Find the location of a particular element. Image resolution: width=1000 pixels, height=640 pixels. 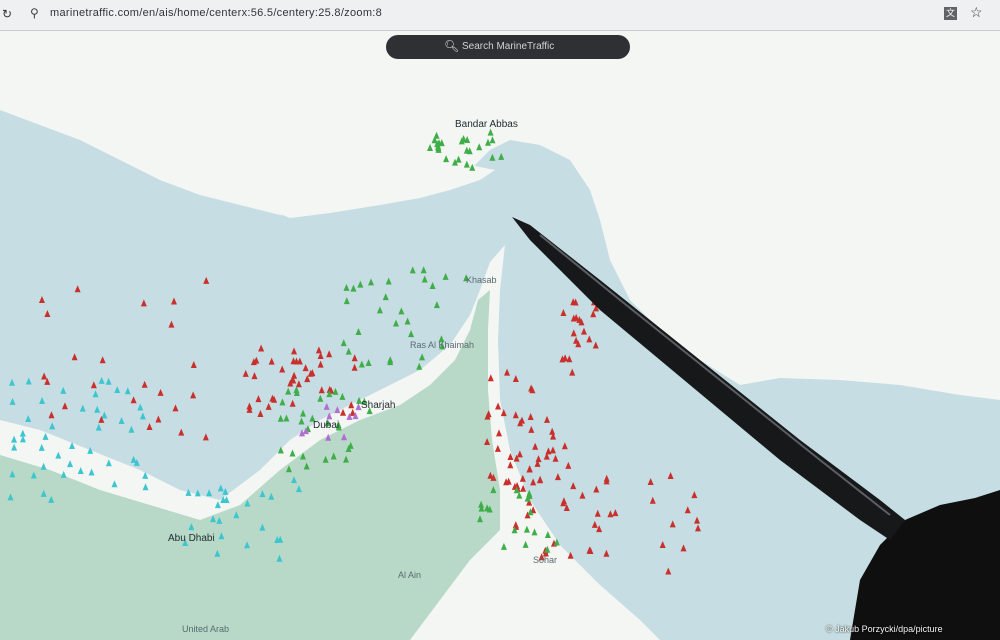

translate-icon: 文 is located at coordinates (950, 13).